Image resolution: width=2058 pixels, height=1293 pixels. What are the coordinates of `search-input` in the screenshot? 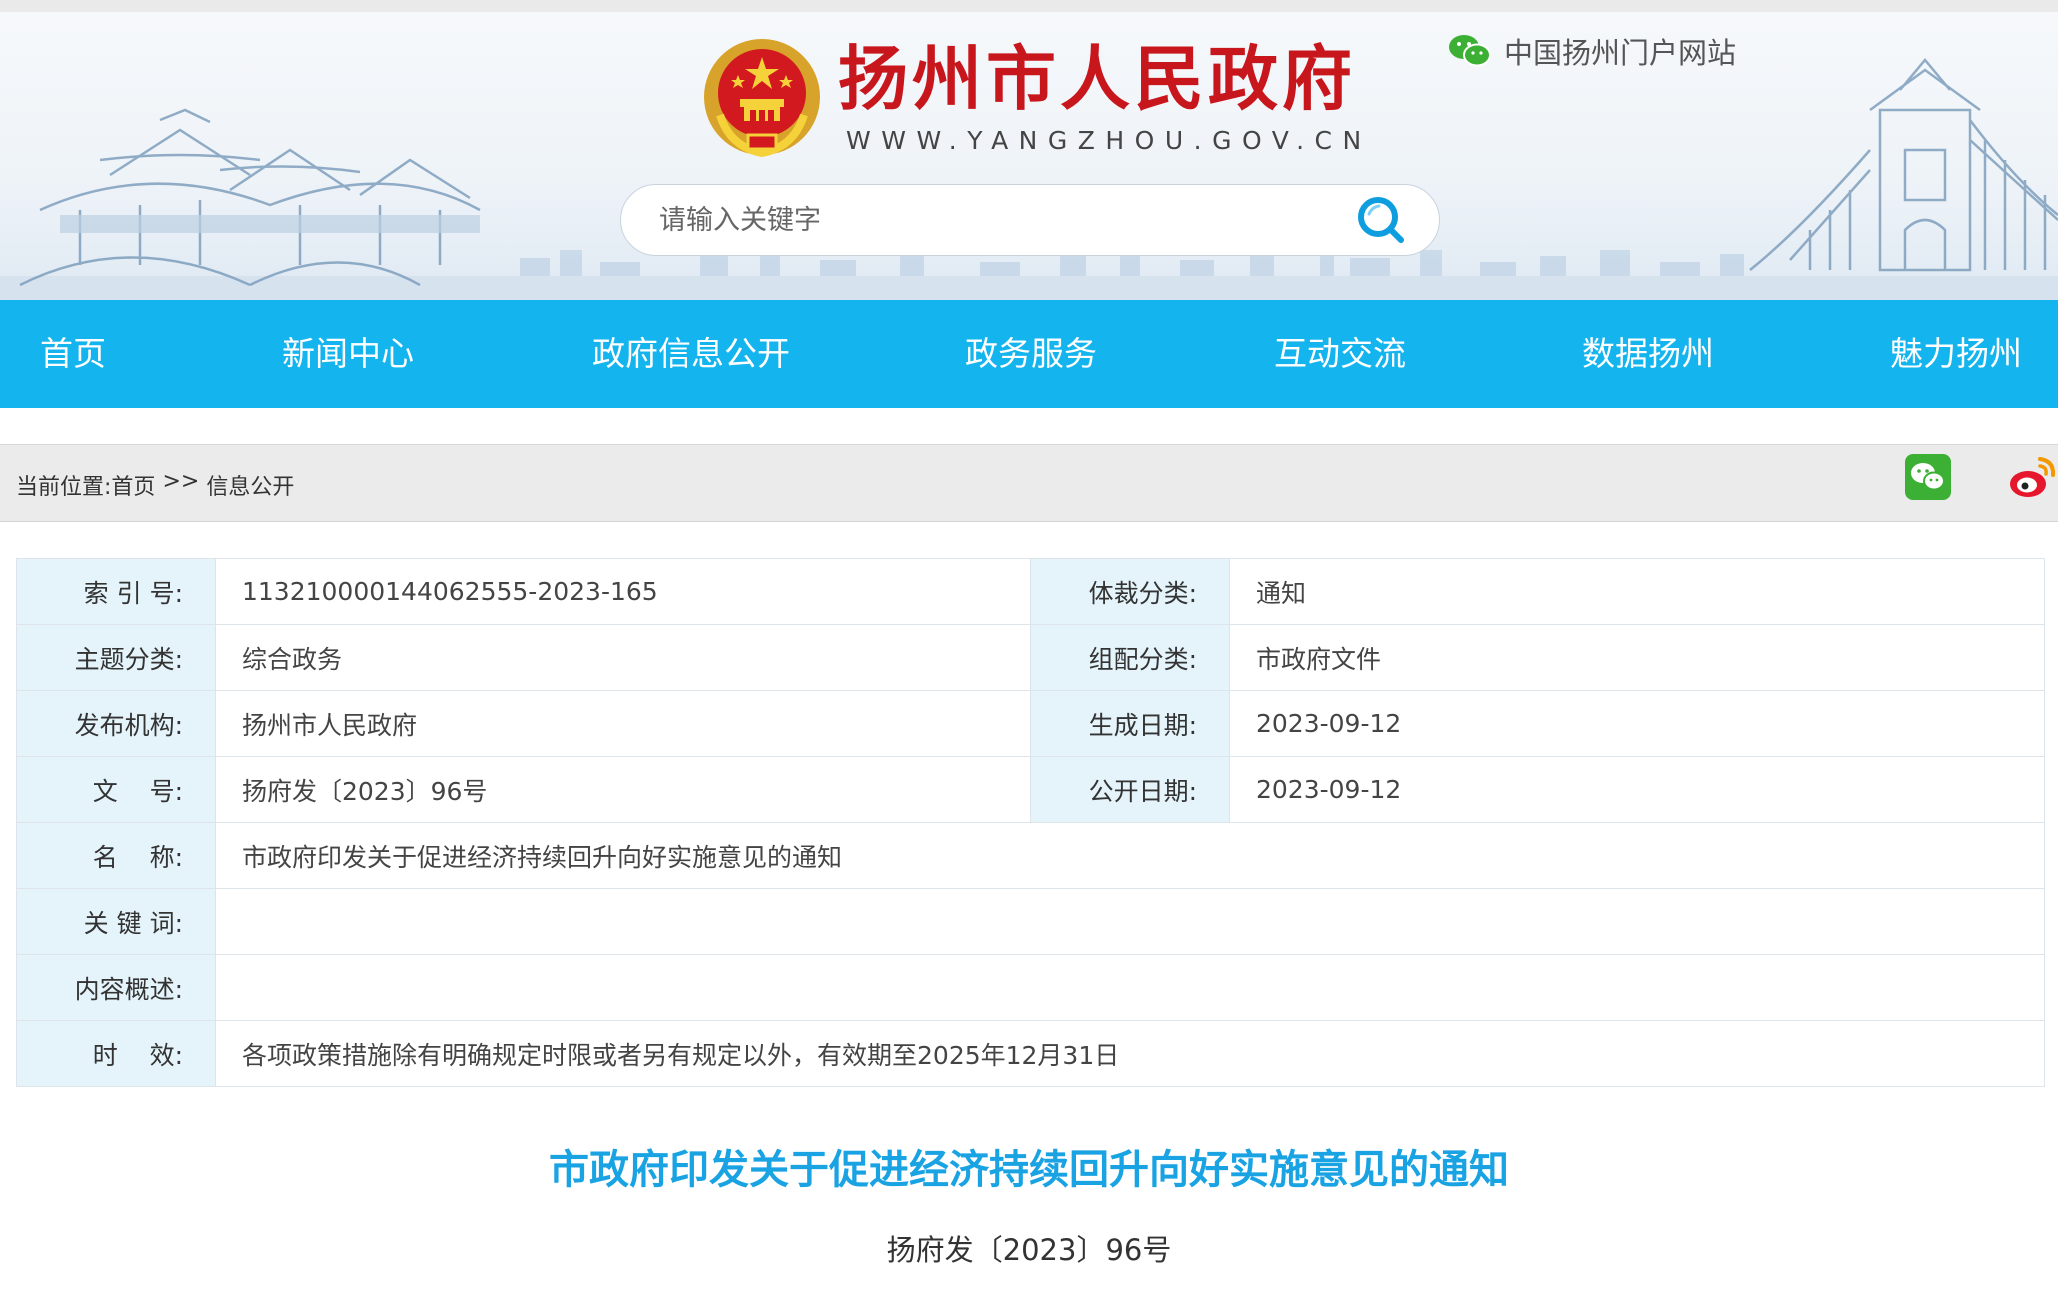 It's located at (1005, 220).